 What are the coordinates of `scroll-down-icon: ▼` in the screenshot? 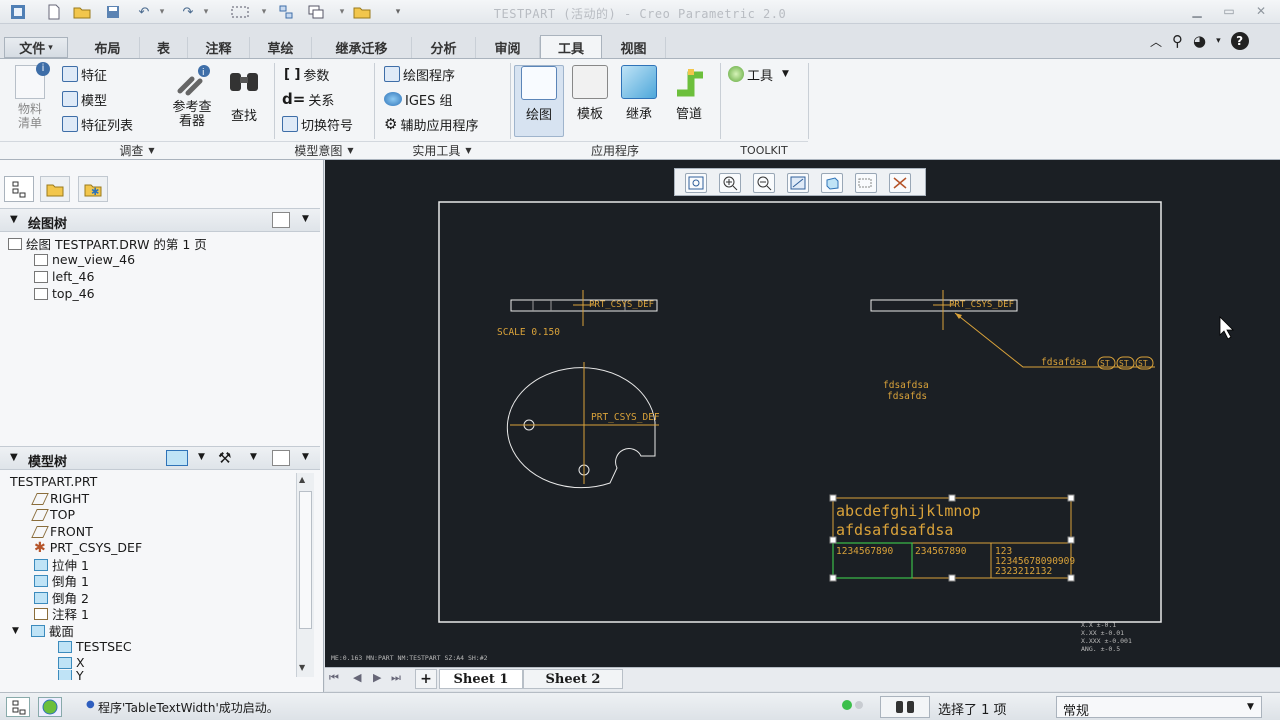 It's located at (302, 667).